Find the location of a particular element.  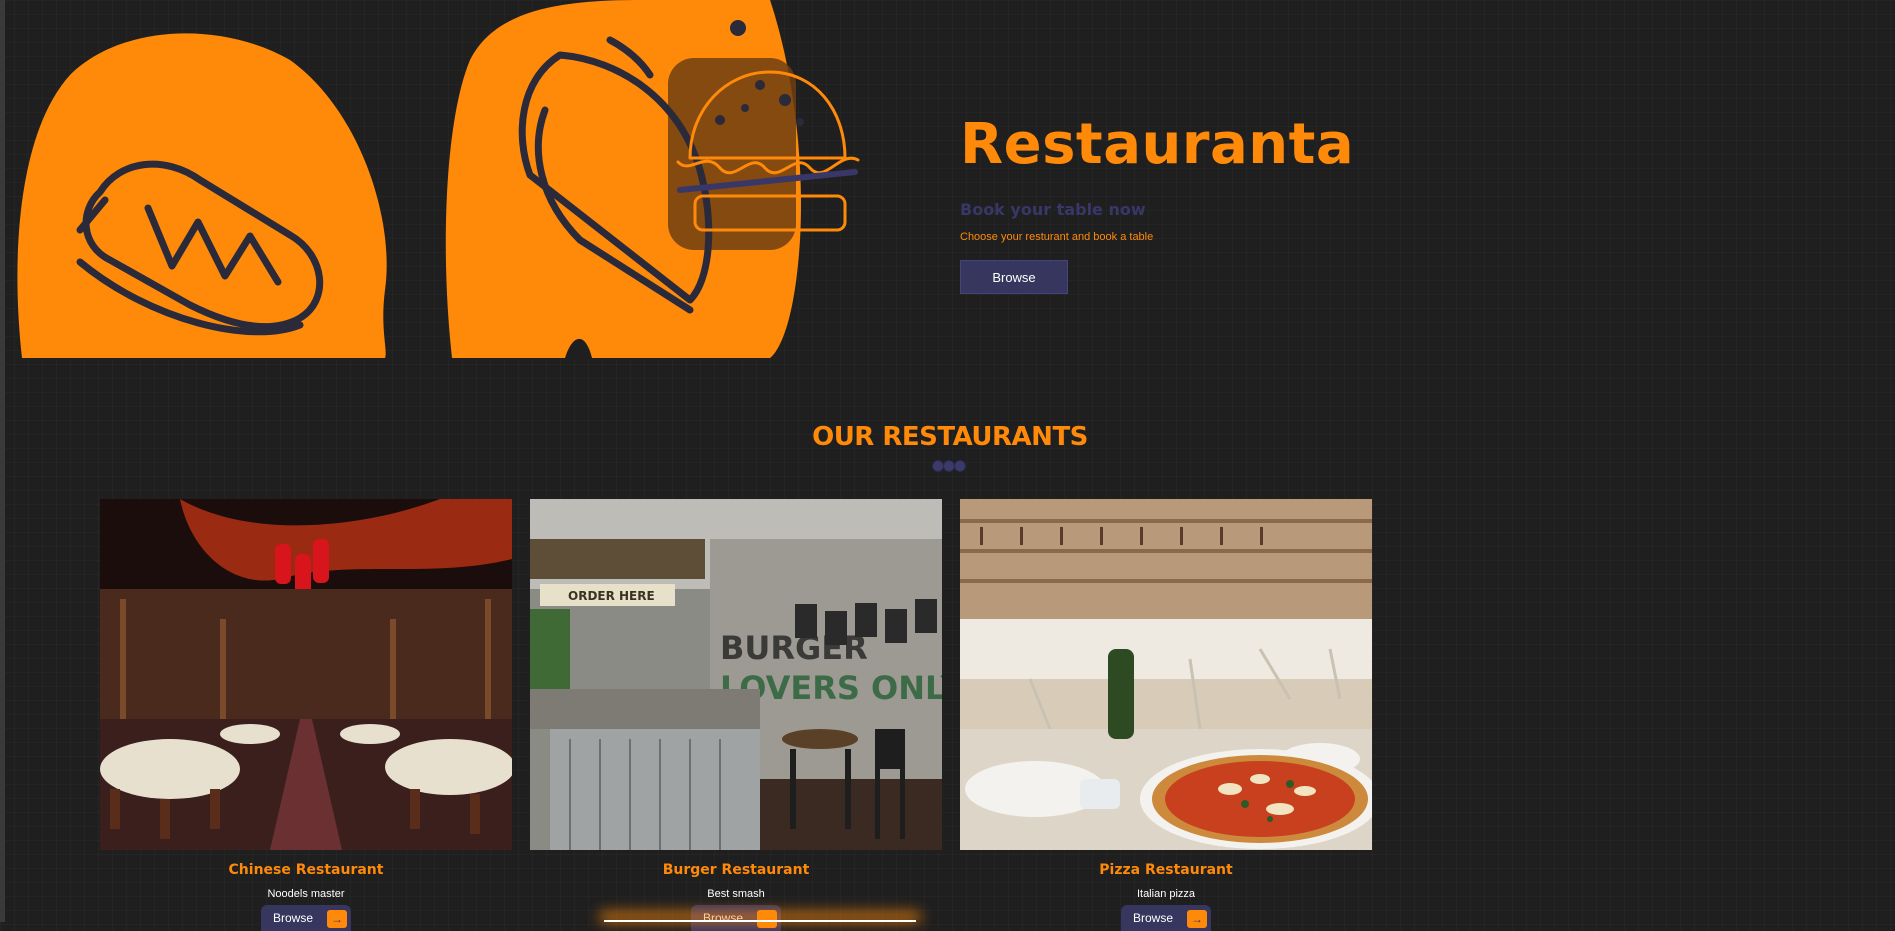

section-title: OUR RESTAURANTS is located at coordinates (950, 437).